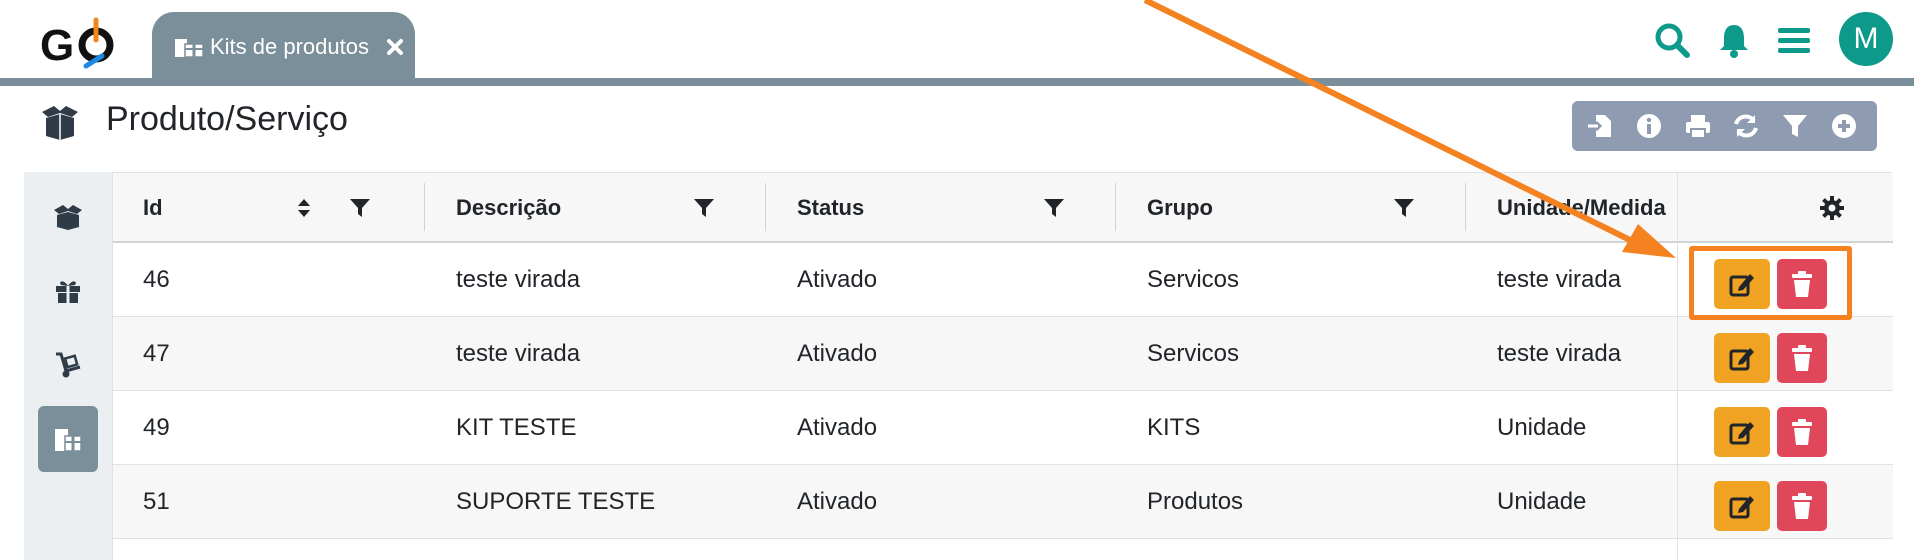 Image resolution: width=1914 pixels, height=560 pixels. What do you see at coordinates (156, 427) in the screenshot?
I see `cell-id: 49` at bounding box center [156, 427].